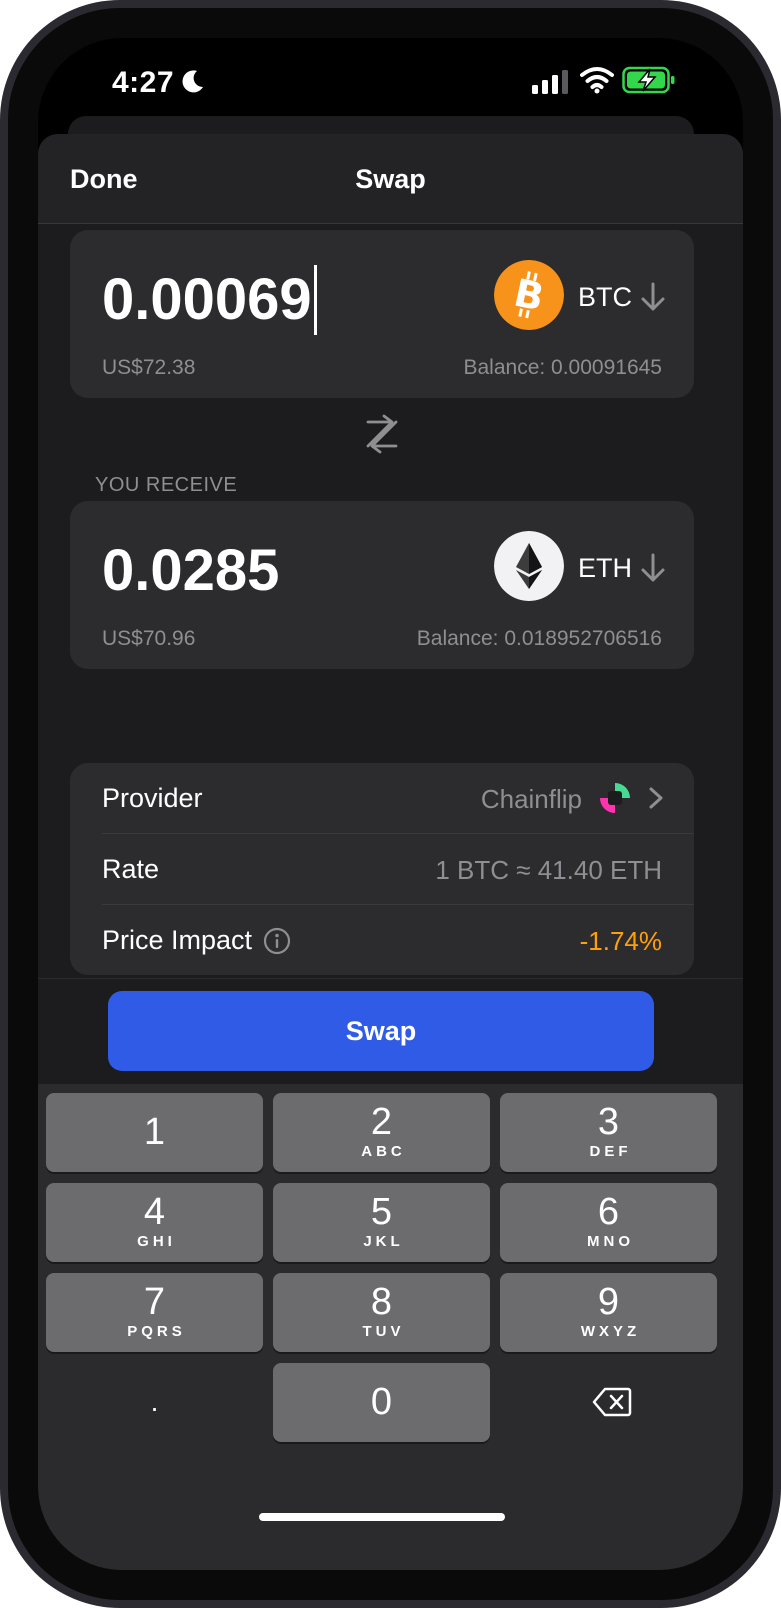  I want to click on key-5: 5 JKL, so click(381, 1222).